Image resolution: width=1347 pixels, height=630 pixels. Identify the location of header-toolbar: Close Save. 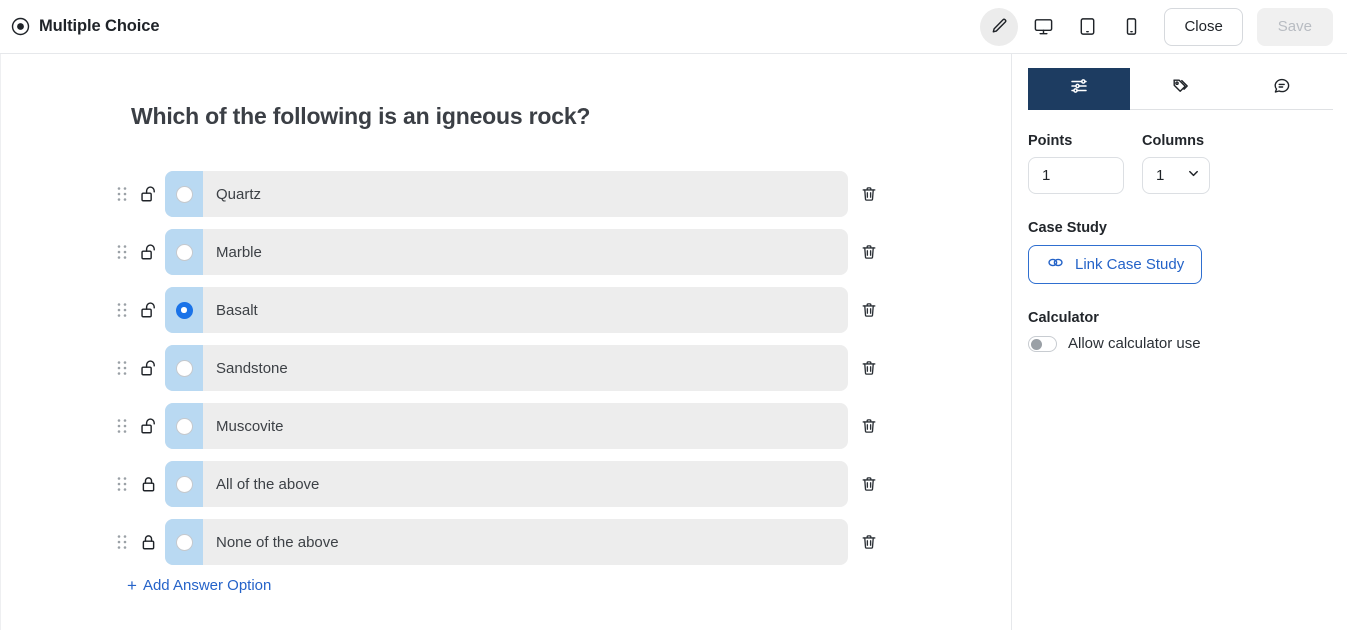
(1163, 26).